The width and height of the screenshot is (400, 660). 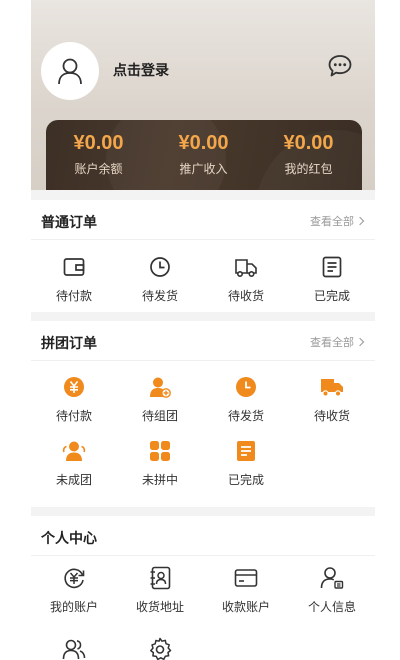 I want to click on user-info-icon, so click(x=332, y=578).